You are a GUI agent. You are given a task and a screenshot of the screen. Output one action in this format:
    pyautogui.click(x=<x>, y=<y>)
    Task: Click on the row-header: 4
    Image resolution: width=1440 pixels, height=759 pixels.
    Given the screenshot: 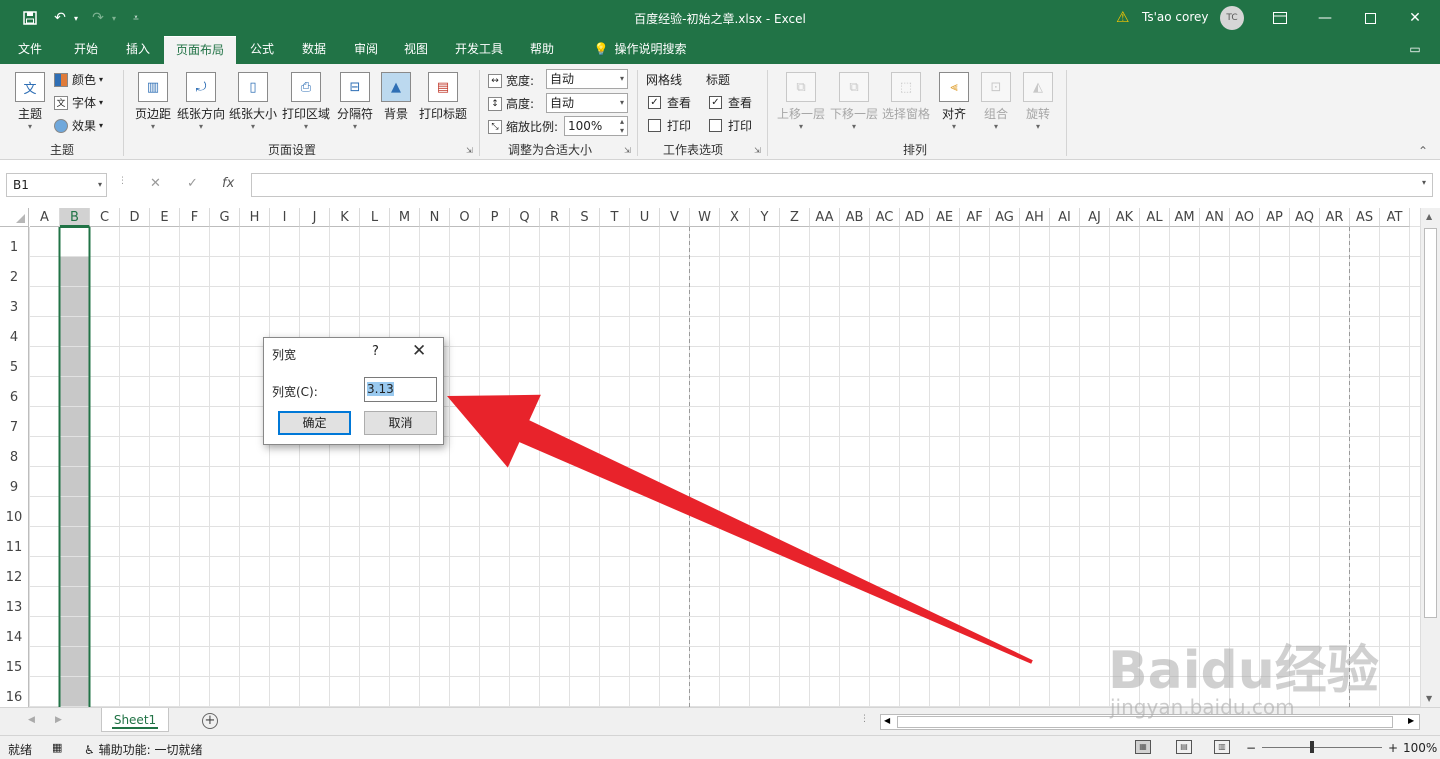 What is the action you would take?
    pyautogui.click(x=14, y=332)
    